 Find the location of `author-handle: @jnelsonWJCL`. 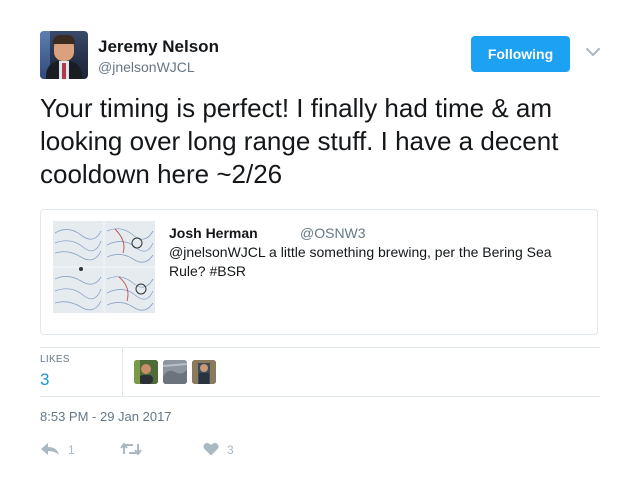

author-handle: @jnelsonWJCL is located at coordinates (146, 67).